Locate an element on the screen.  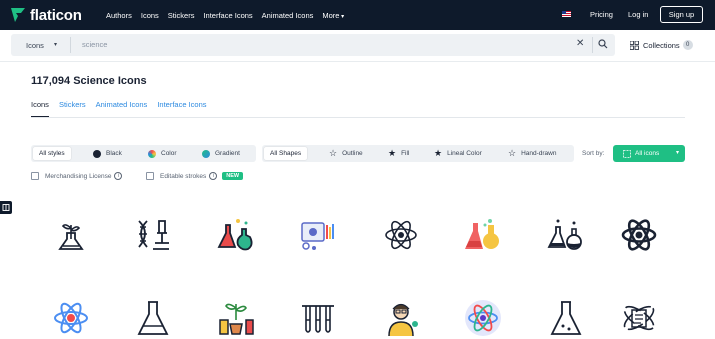
filter-black: Black is located at coordinates (107, 153).